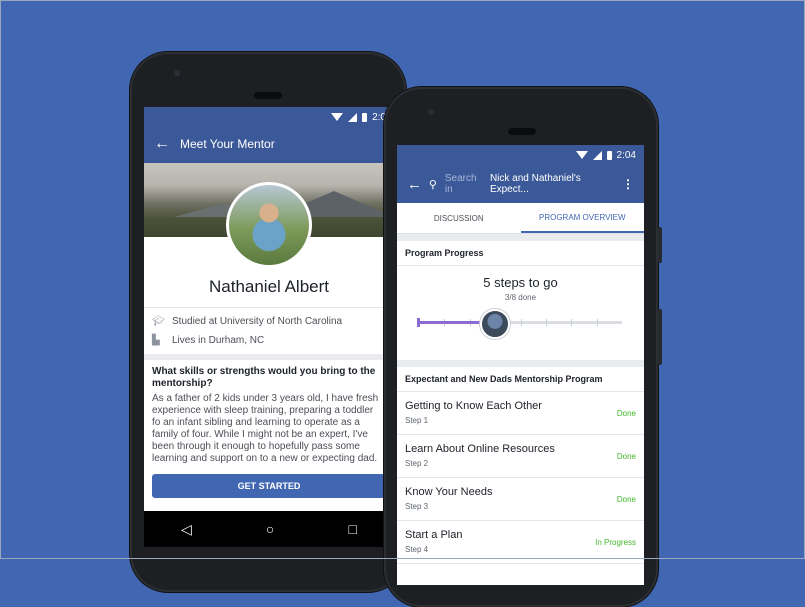  Describe the element at coordinates (156, 340) in the screenshot. I see `building-icon: ▙` at that location.